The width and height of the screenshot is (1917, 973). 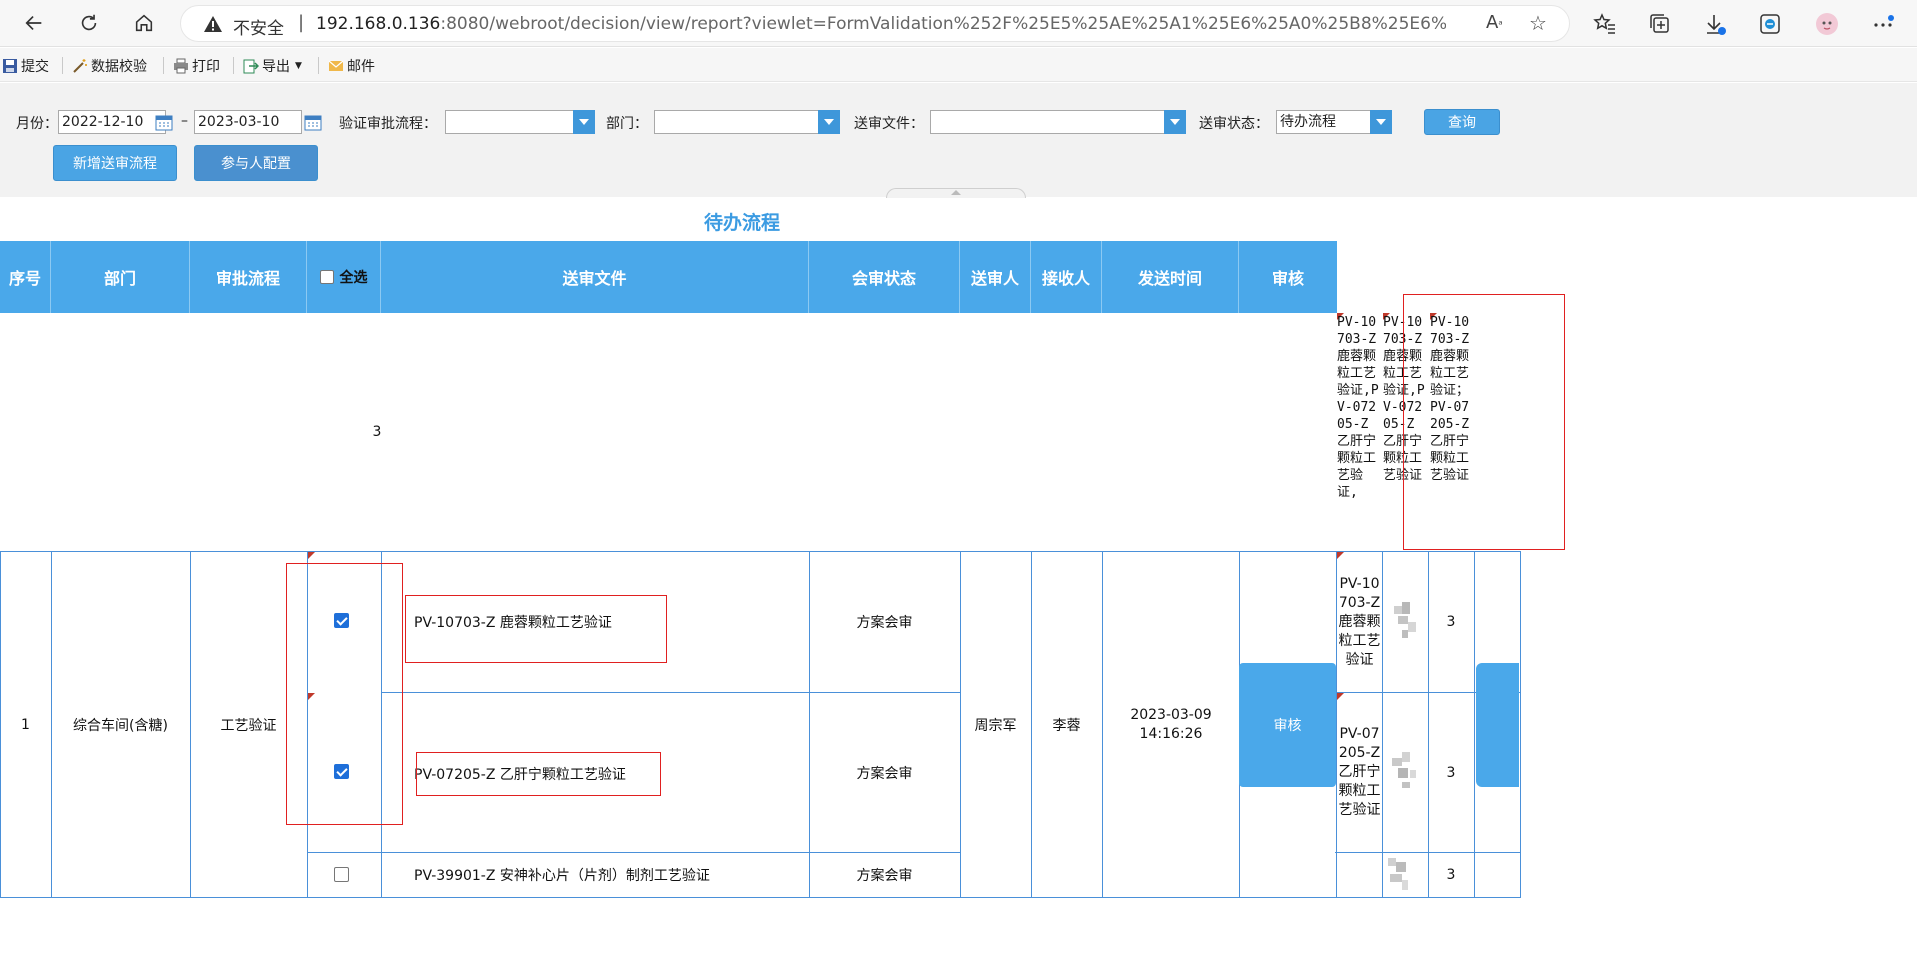 I want to click on summary-count: 3, so click(x=377, y=432).